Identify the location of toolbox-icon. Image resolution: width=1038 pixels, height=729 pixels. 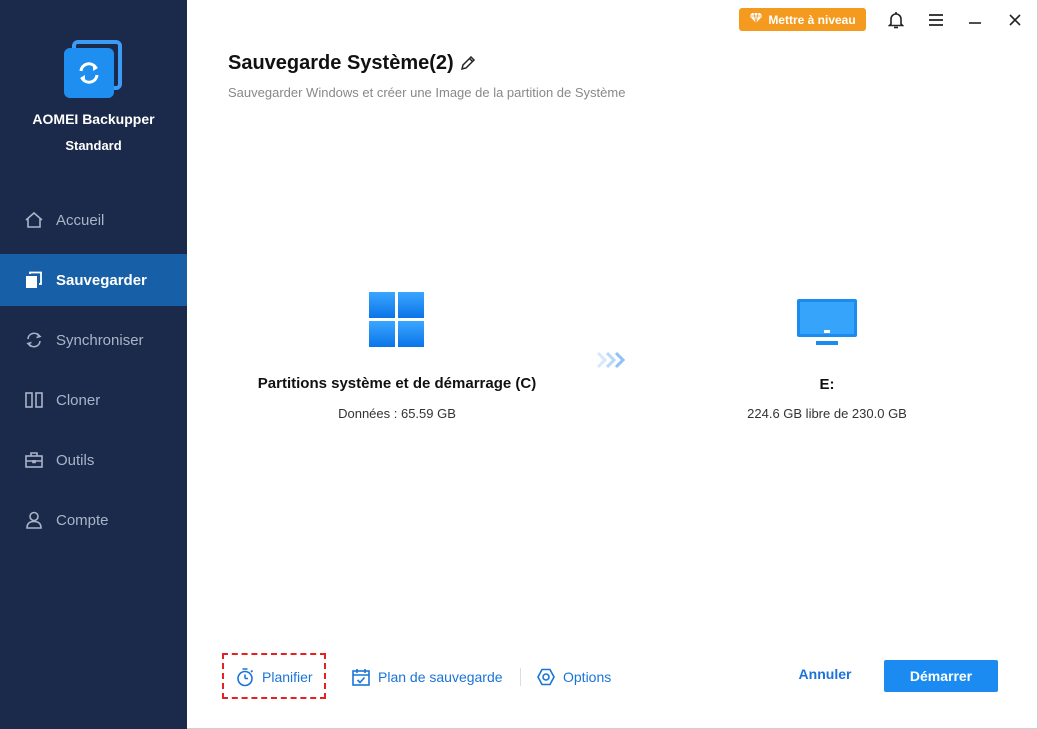
(34, 460).